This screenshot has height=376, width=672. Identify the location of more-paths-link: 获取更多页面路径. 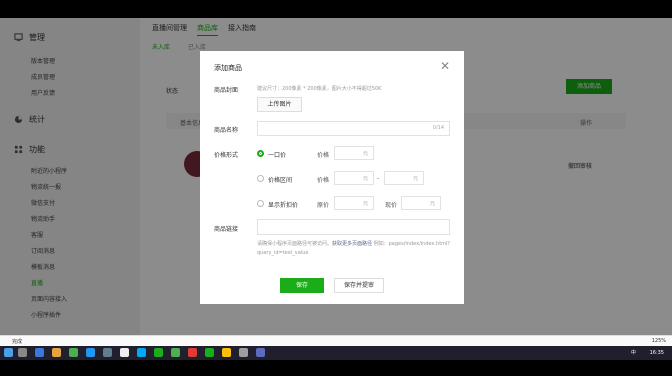
(352, 244).